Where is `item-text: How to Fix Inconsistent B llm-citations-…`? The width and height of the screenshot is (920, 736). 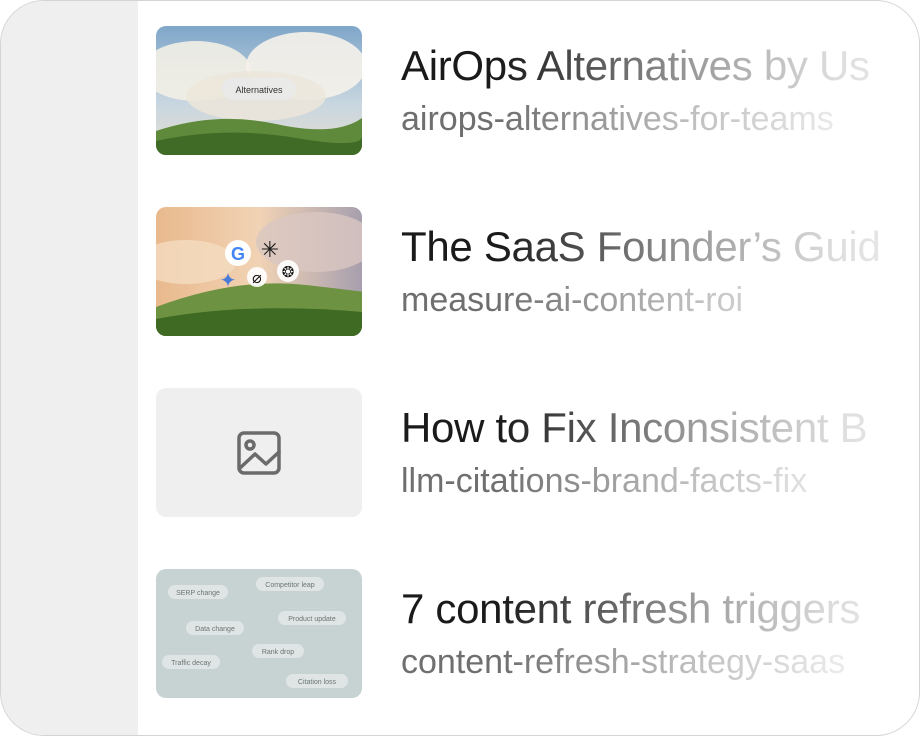
item-text: How to Fix Inconsistent B llm-citations-… is located at coordinates (634, 453).